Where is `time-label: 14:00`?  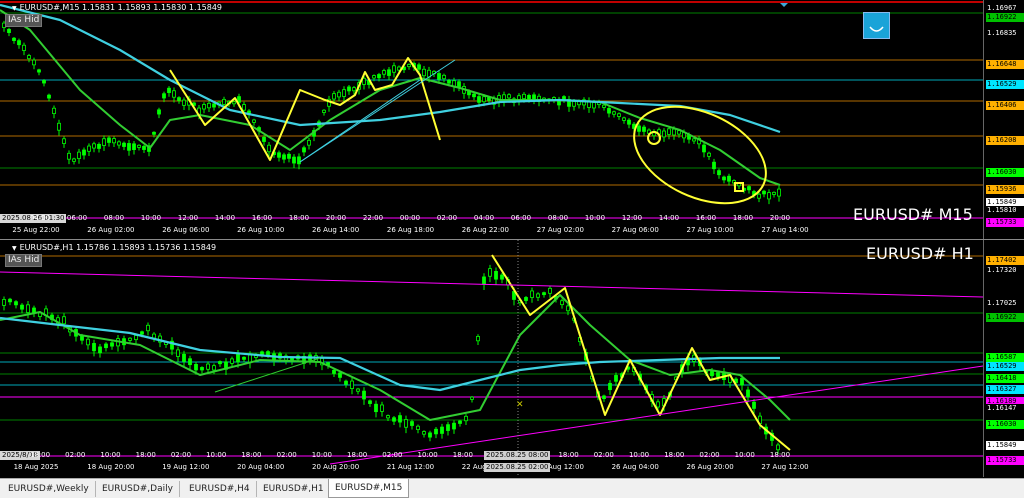
time-label: 14:00 is located at coordinates (669, 218).